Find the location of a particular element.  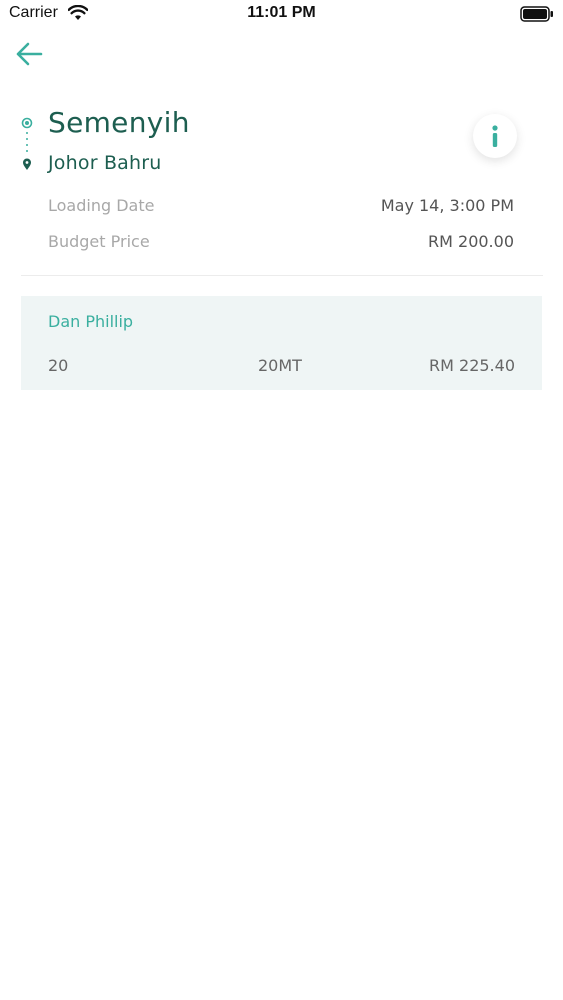

bid-card: Dan Phillip 20 20MT RM 225.40 is located at coordinates (281, 343).